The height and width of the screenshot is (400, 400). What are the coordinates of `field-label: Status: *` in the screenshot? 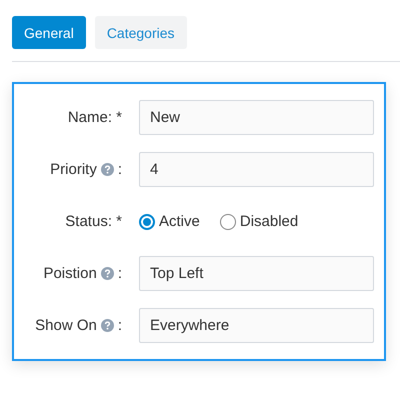 It's located at (93, 221).